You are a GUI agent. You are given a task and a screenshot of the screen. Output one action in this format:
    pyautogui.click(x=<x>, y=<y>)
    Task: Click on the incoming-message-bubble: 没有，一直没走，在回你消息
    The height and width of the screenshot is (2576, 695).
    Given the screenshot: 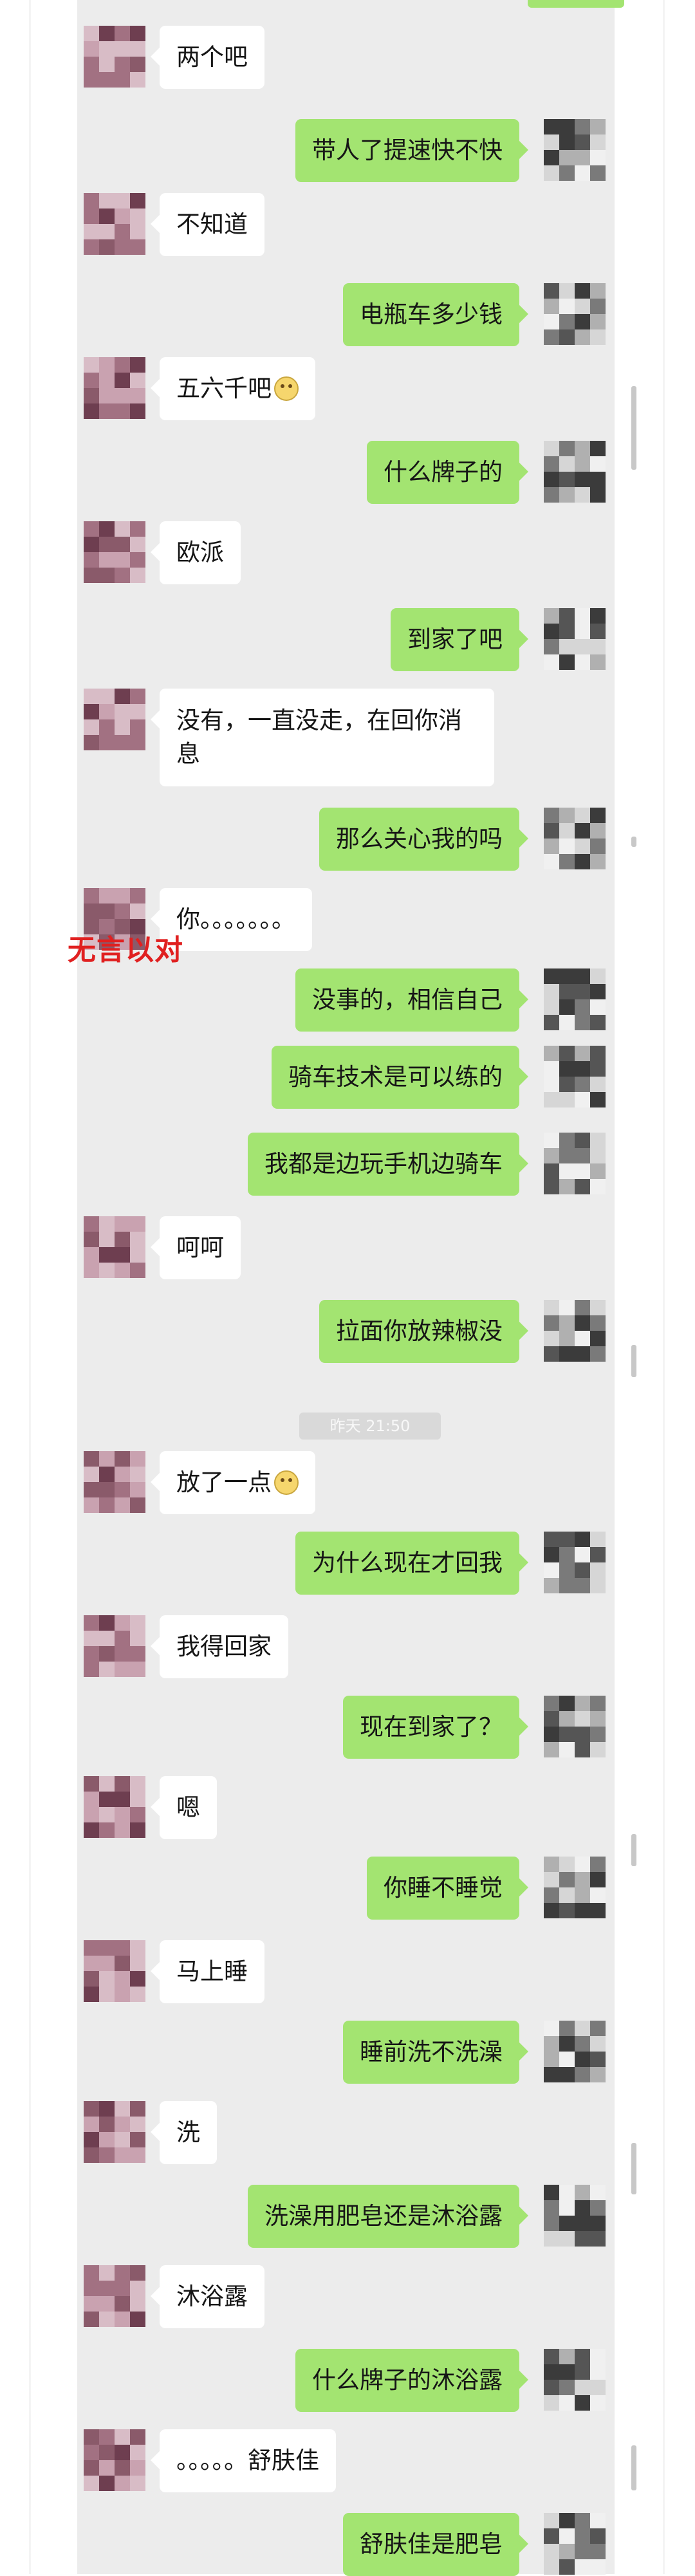 What is the action you would take?
    pyautogui.click(x=322, y=737)
    